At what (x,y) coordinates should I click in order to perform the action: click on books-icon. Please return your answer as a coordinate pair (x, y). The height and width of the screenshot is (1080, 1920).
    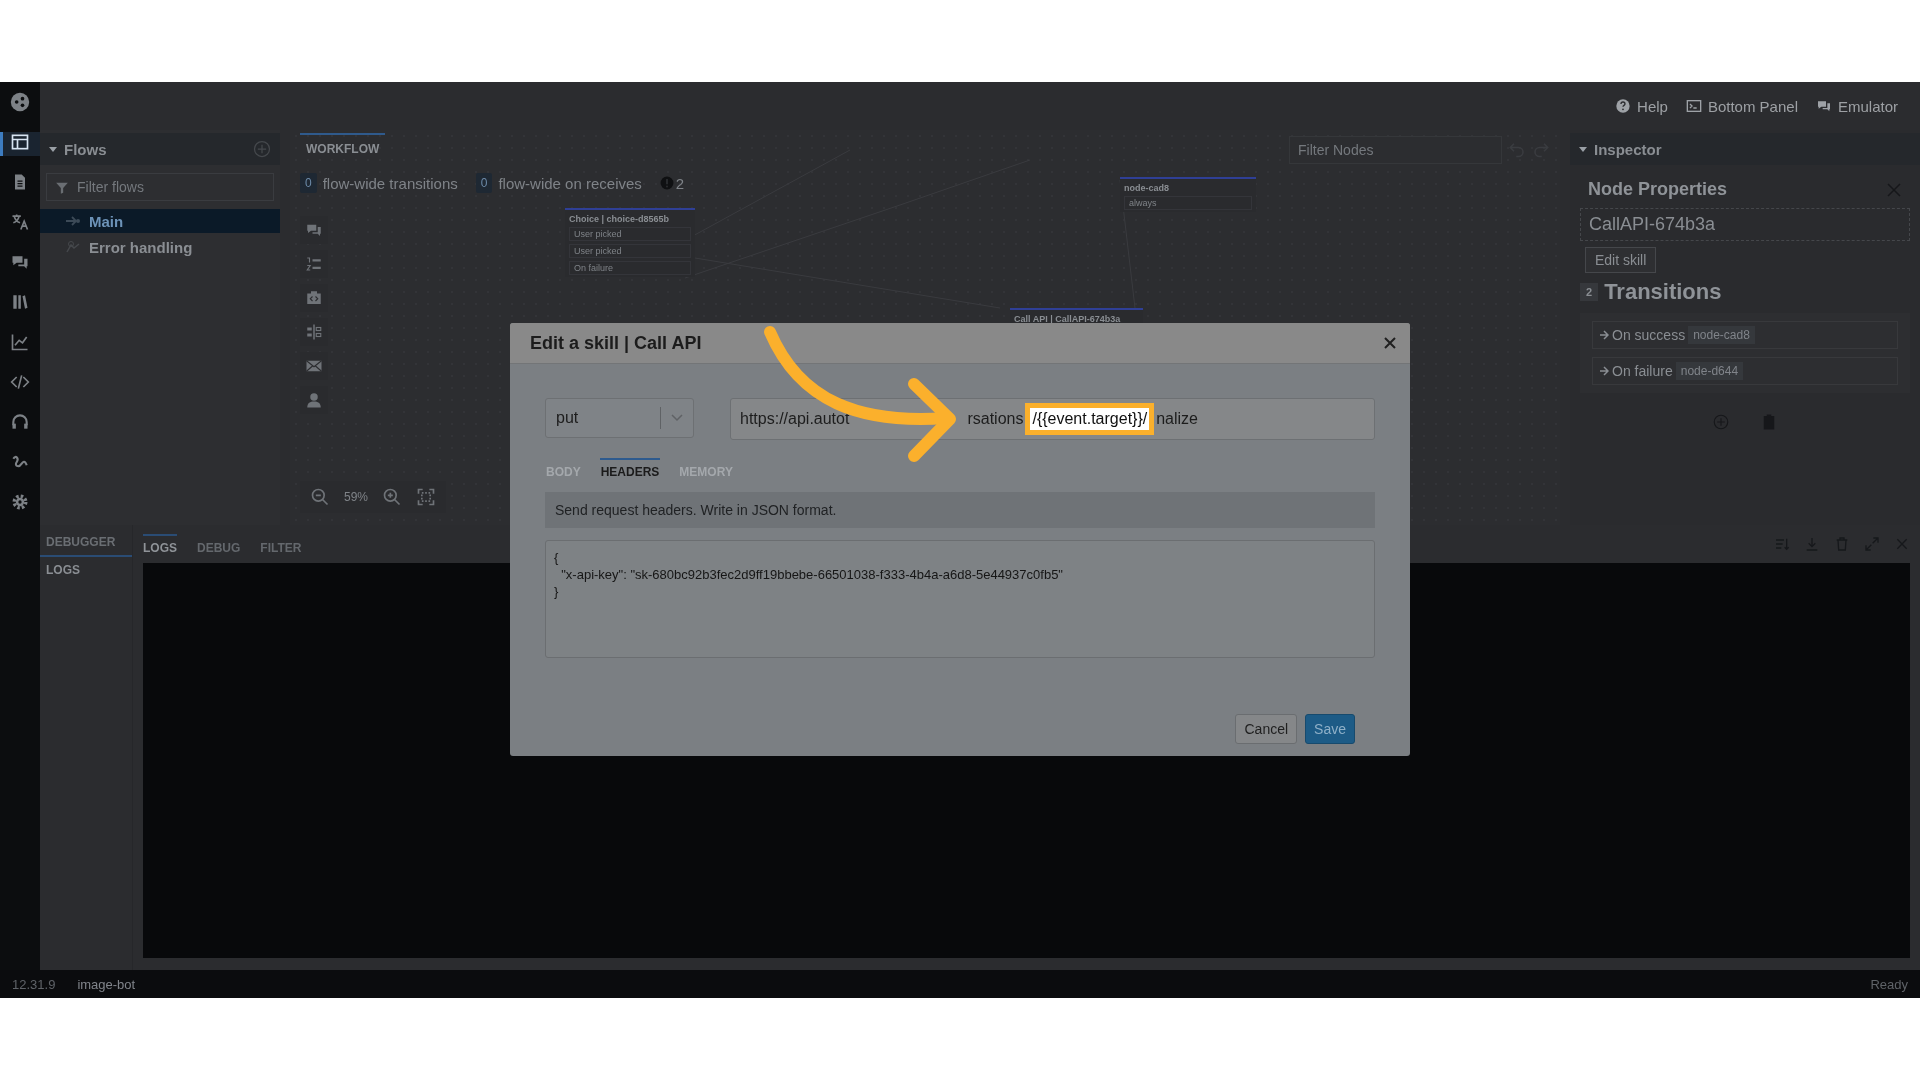
    Looking at the image, I should click on (20, 302).